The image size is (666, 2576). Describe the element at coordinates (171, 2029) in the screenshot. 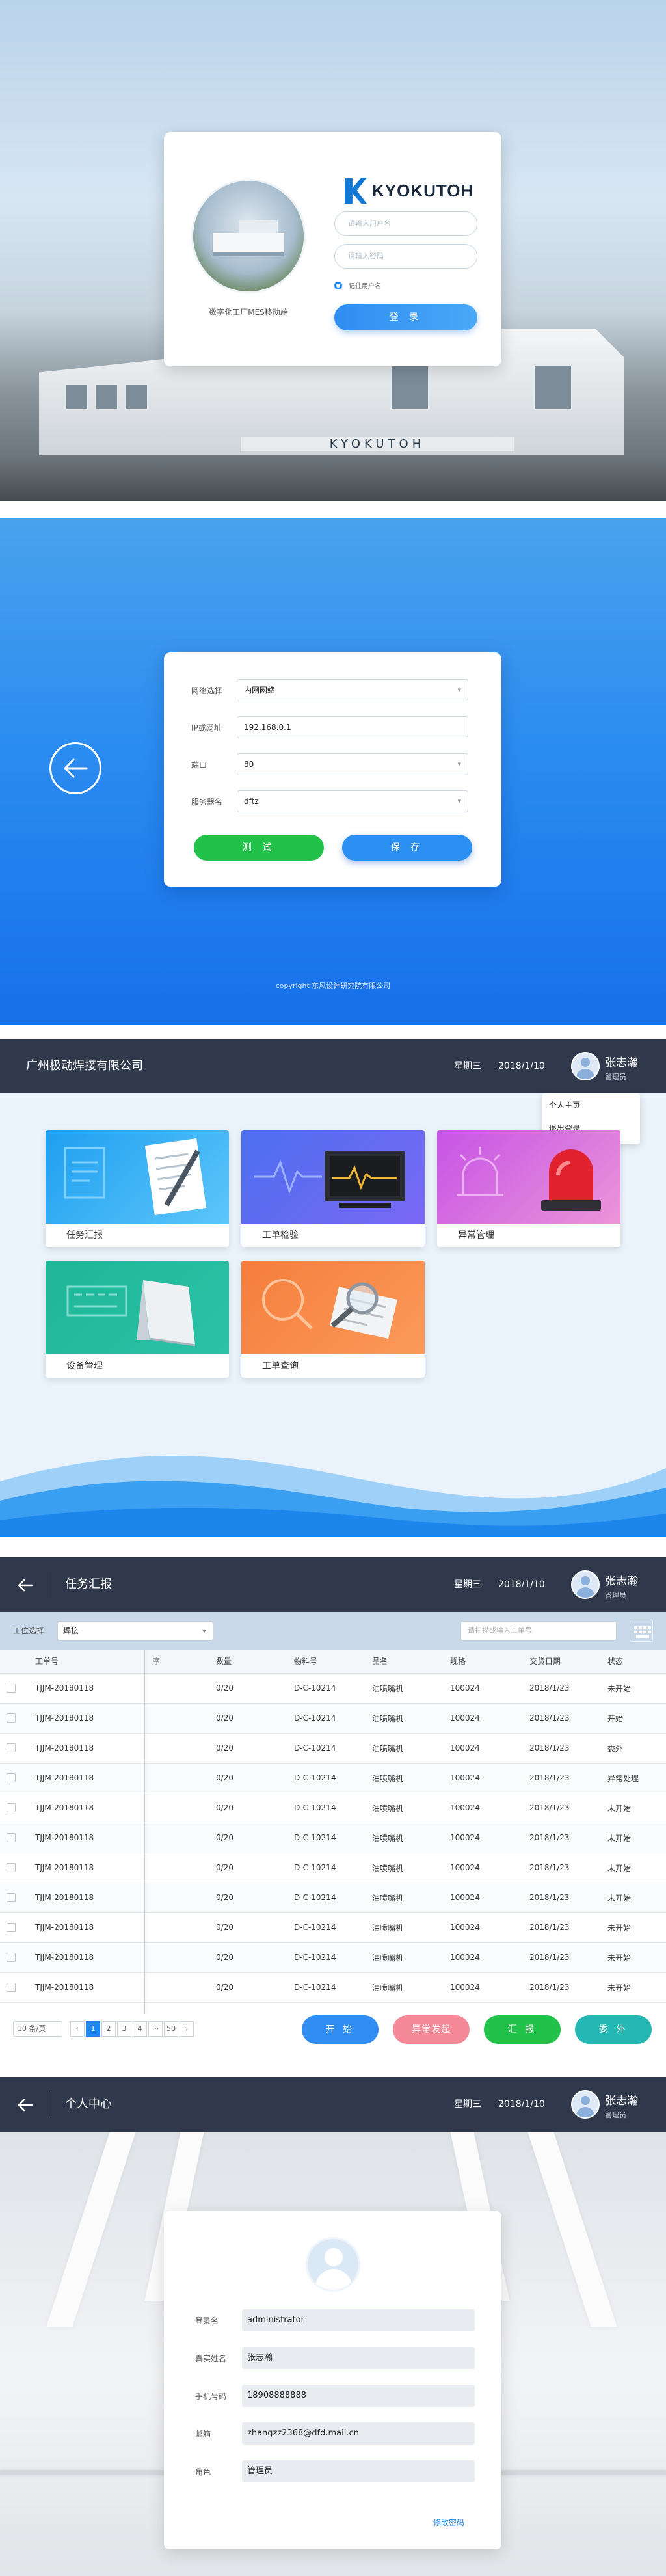

I see `page-50: 50` at that location.